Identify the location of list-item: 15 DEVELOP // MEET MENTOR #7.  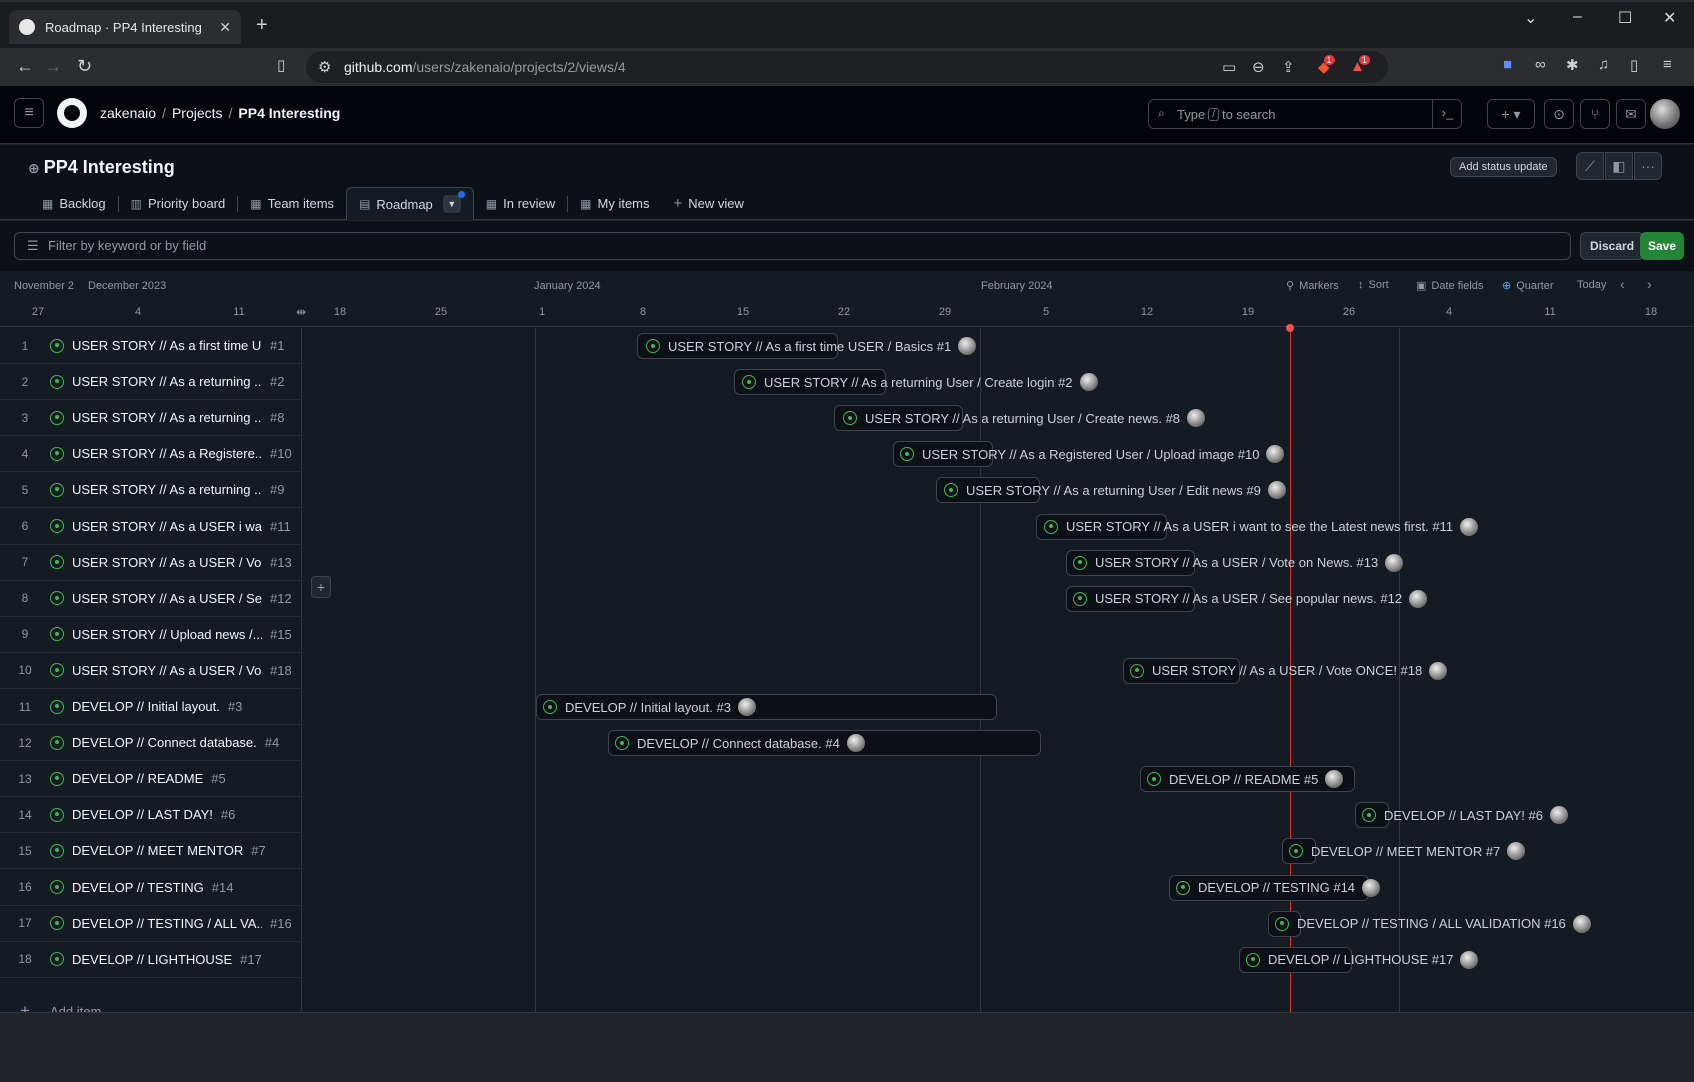
(151, 851).